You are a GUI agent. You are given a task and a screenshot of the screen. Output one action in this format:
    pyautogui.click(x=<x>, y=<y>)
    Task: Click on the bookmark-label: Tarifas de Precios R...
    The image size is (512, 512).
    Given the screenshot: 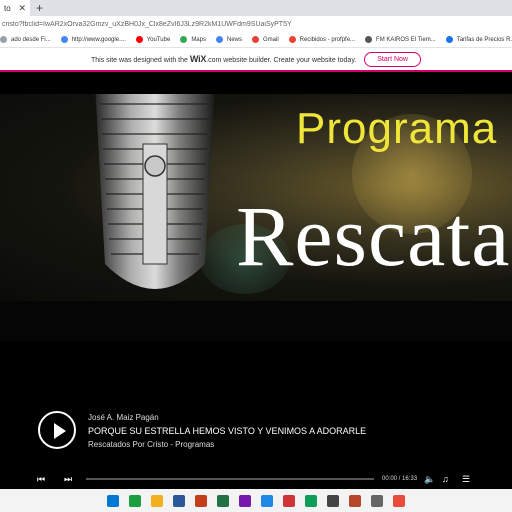 What is the action you would take?
    pyautogui.click(x=484, y=39)
    